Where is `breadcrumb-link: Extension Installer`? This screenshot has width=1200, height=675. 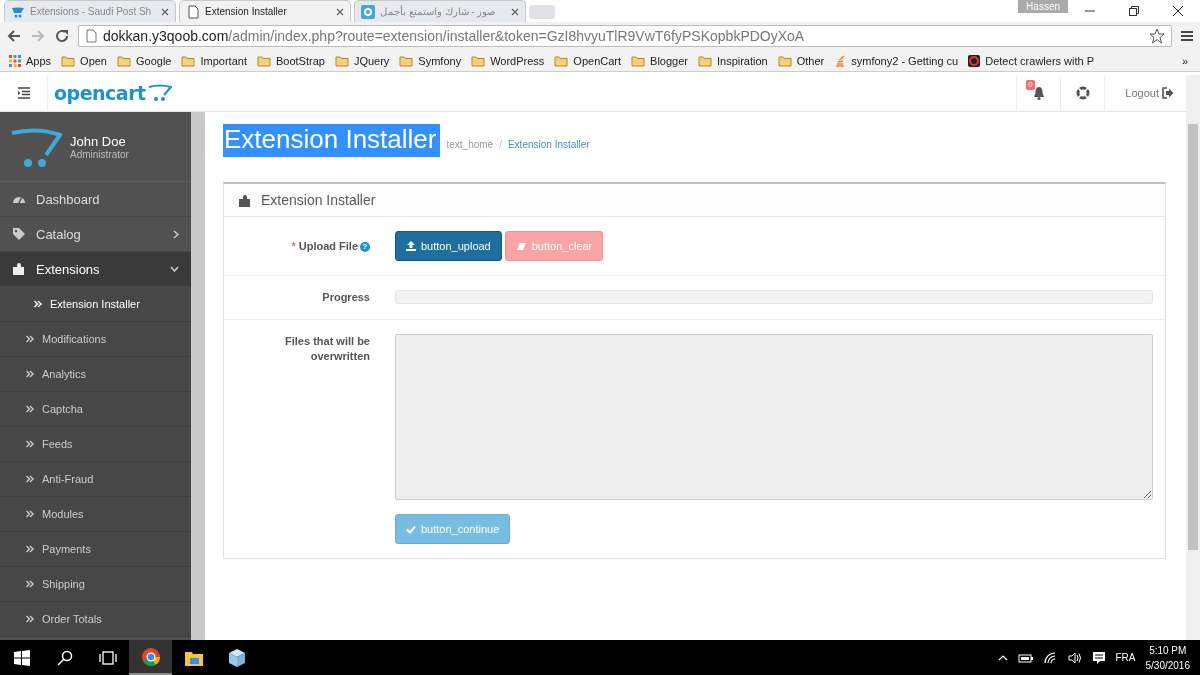 breadcrumb-link: Extension Installer is located at coordinates (548, 148).